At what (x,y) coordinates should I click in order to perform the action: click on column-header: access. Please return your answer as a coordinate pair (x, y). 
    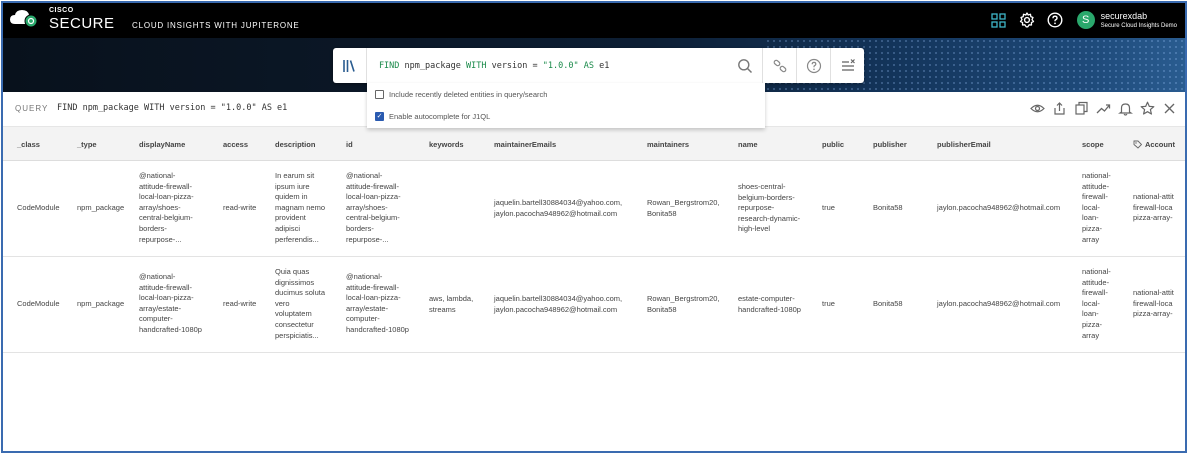
    Looking at the image, I should click on (235, 144).